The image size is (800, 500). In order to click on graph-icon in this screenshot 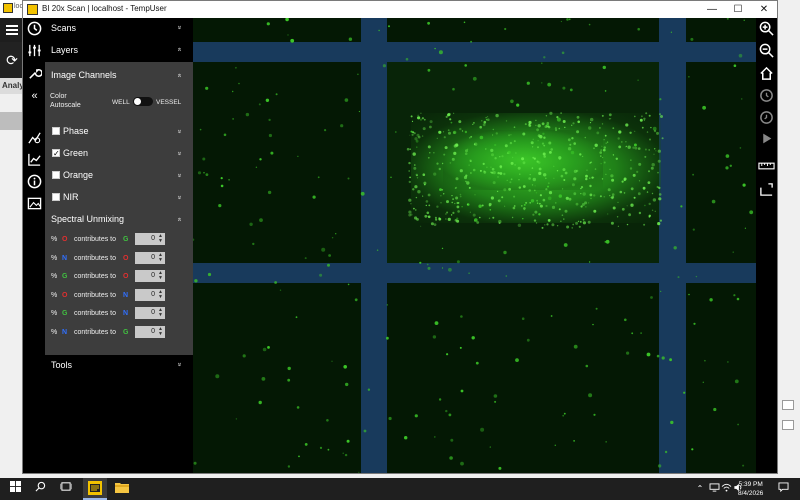, I will do `click(34, 160)`.